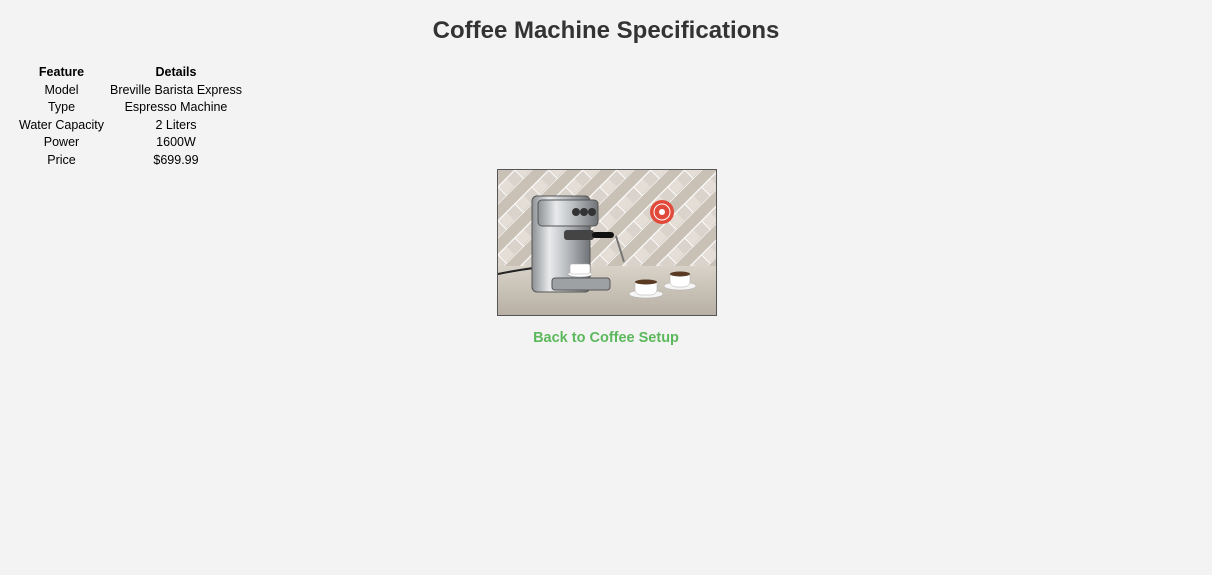 The width and height of the screenshot is (1212, 575). What do you see at coordinates (176, 142) in the screenshot?
I see `details-cell: 1600W` at bounding box center [176, 142].